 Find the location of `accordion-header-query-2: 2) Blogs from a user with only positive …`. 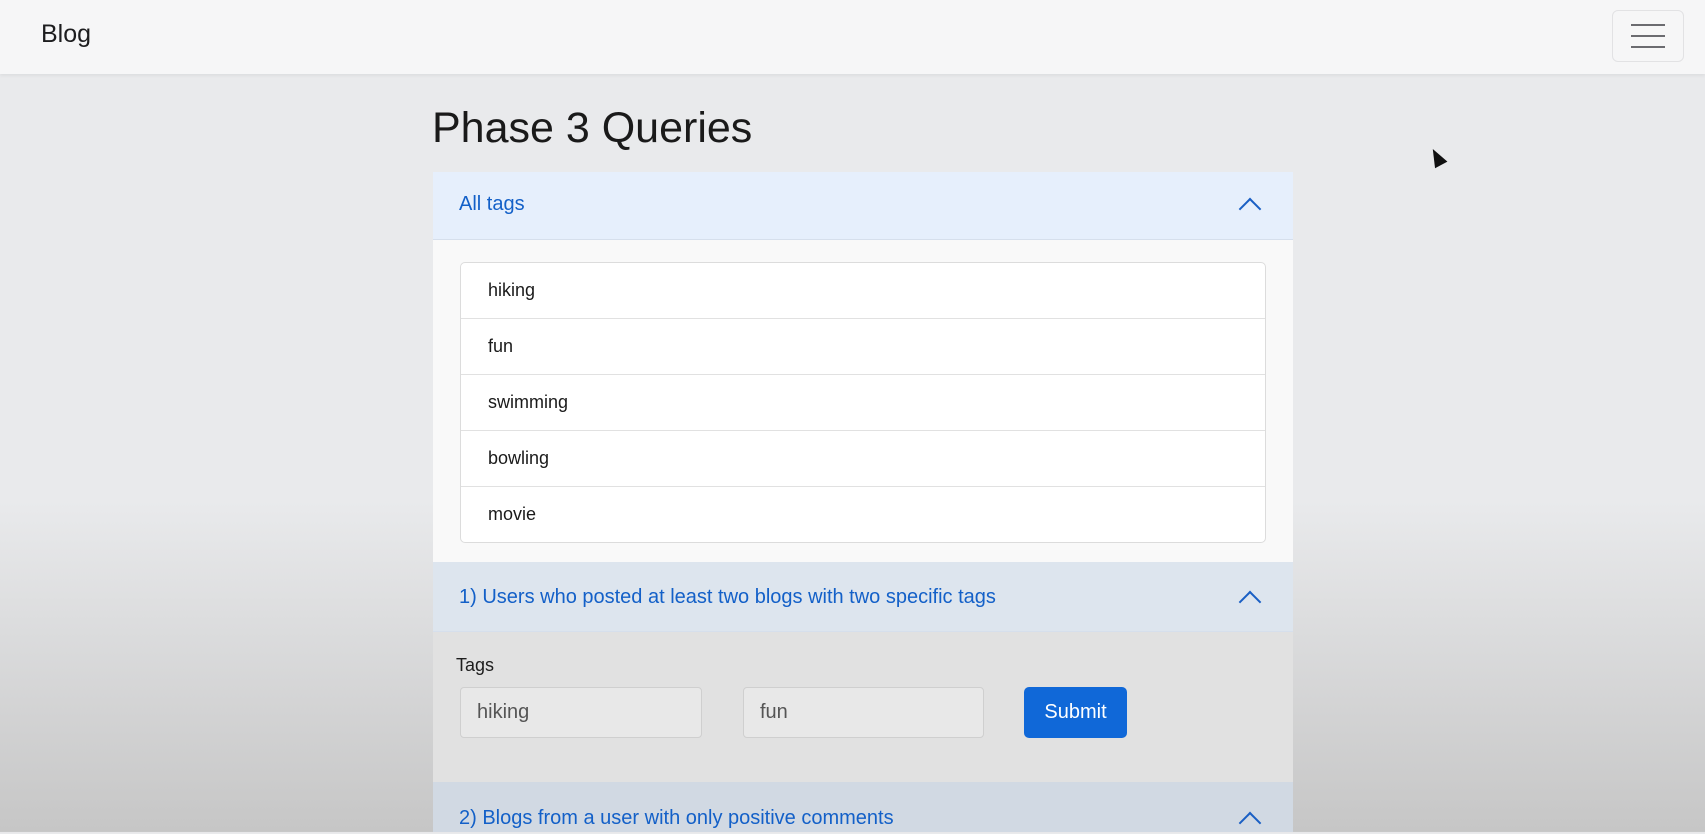

accordion-header-query-2: 2) Blogs from a user with only positive … is located at coordinates (863, 807).